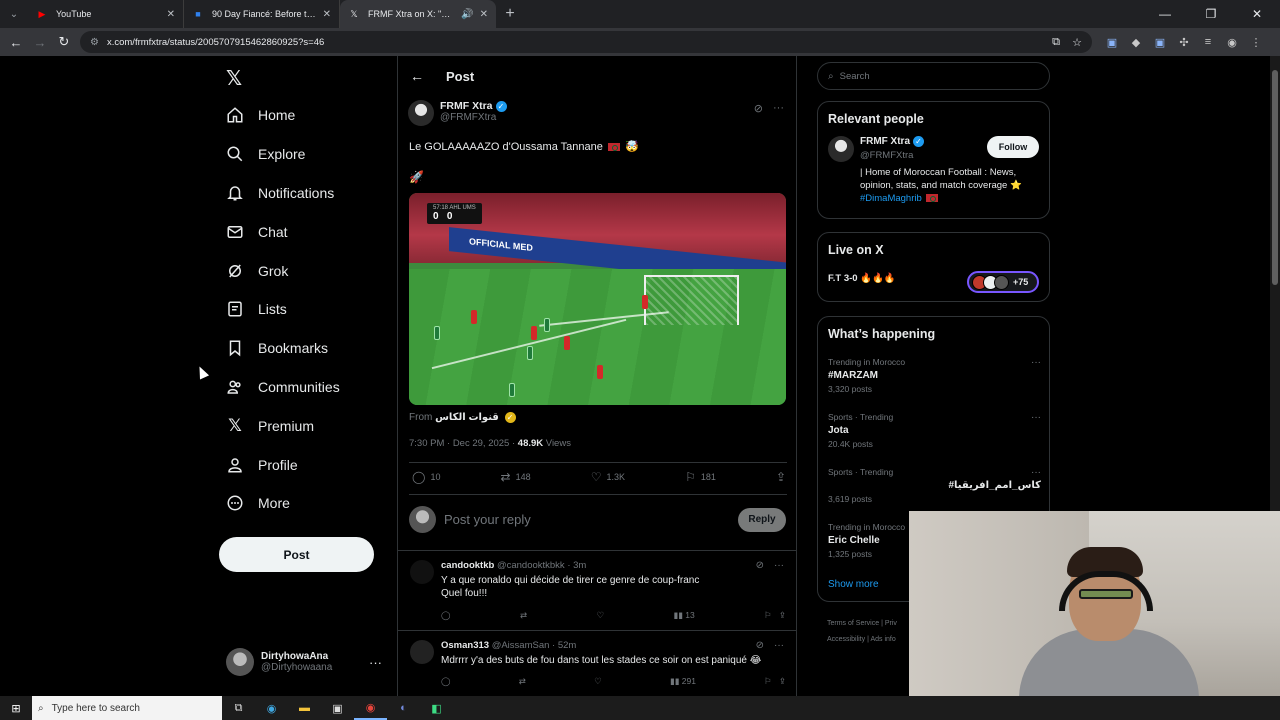 This screenshot has width=1280, height=720. What do you see at coordinates (280, 464) in the screenshot?
I see `nav-profile: Profile` at bounding box center [280, 464].